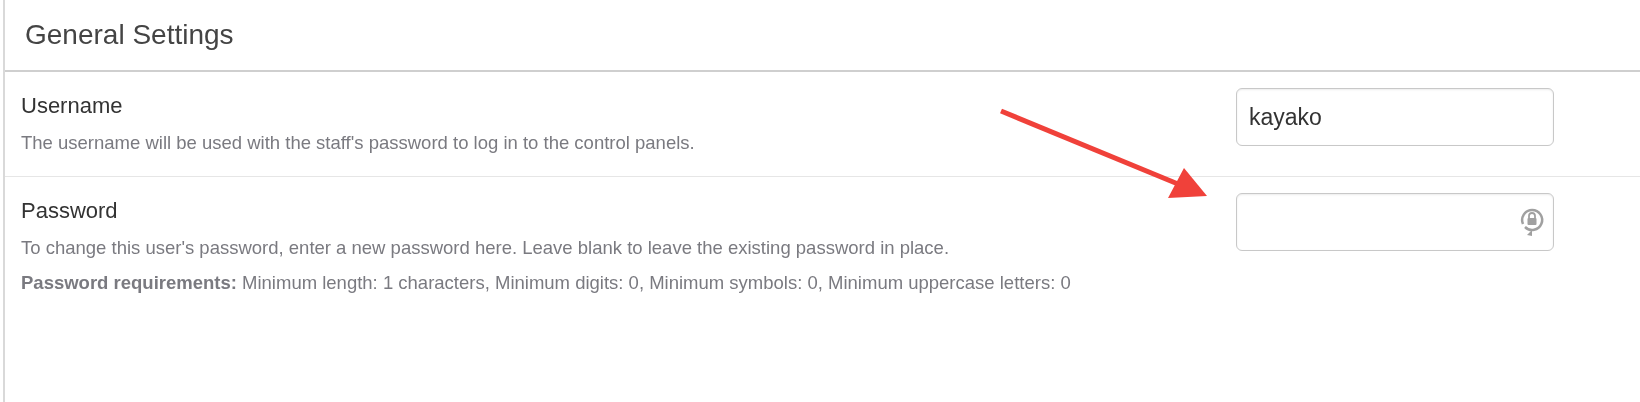 This screenshot has width=1640, height=402. What do you see at coordinates (486, 248) in the screenshot?
I see `field-description: To change this user's password, enter a new password here. Leave blank to leave the existing password in place.` at bounding box center [486, 248].